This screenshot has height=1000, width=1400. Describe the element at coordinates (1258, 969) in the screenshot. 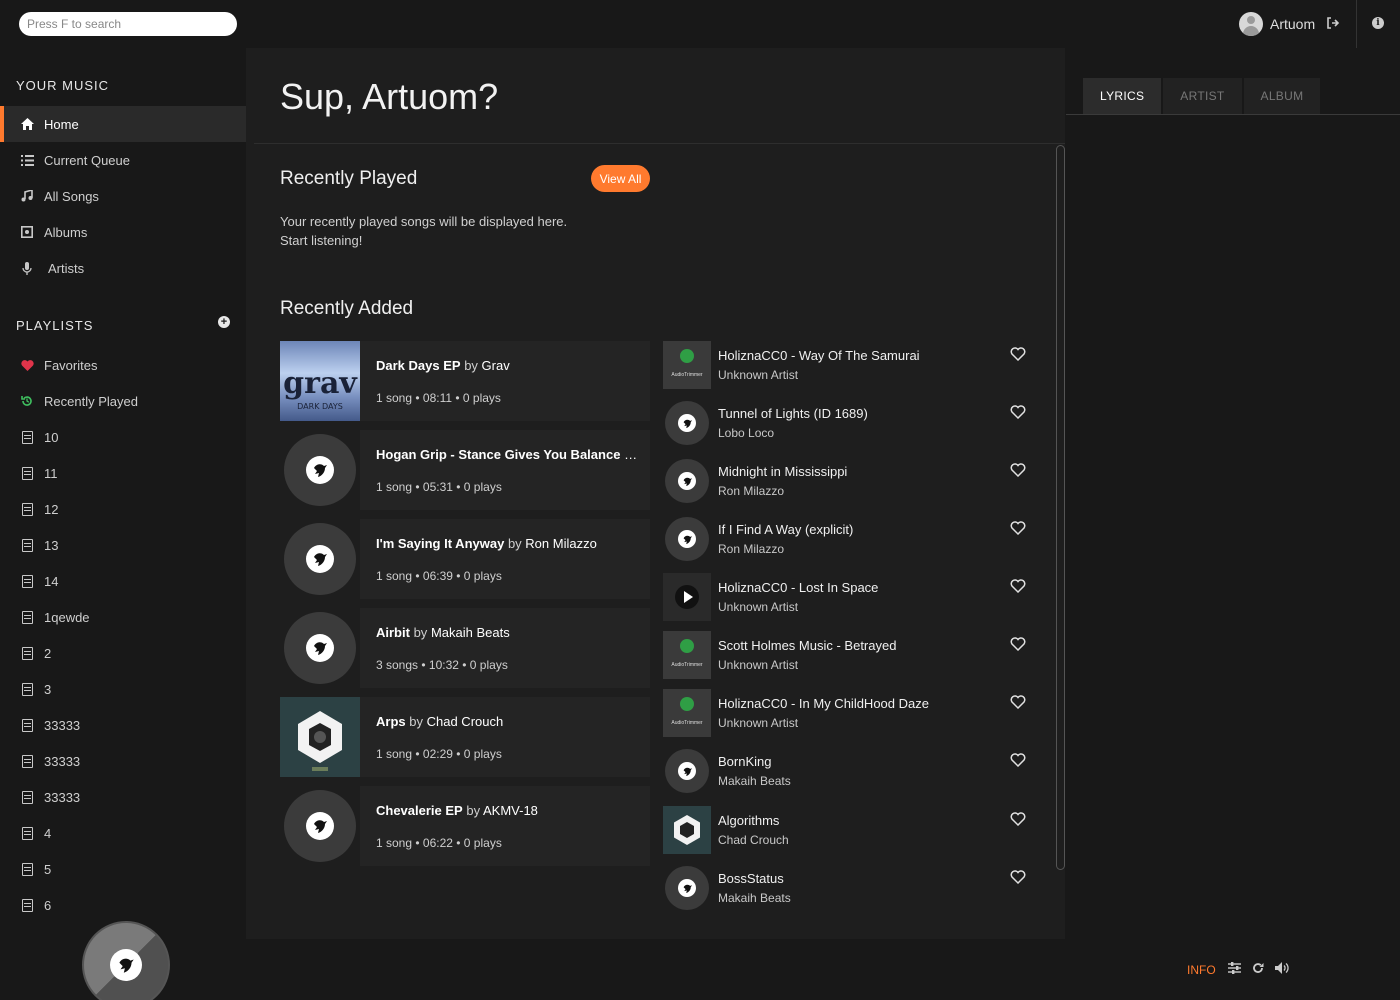

I see `repeat-icon` at that location.